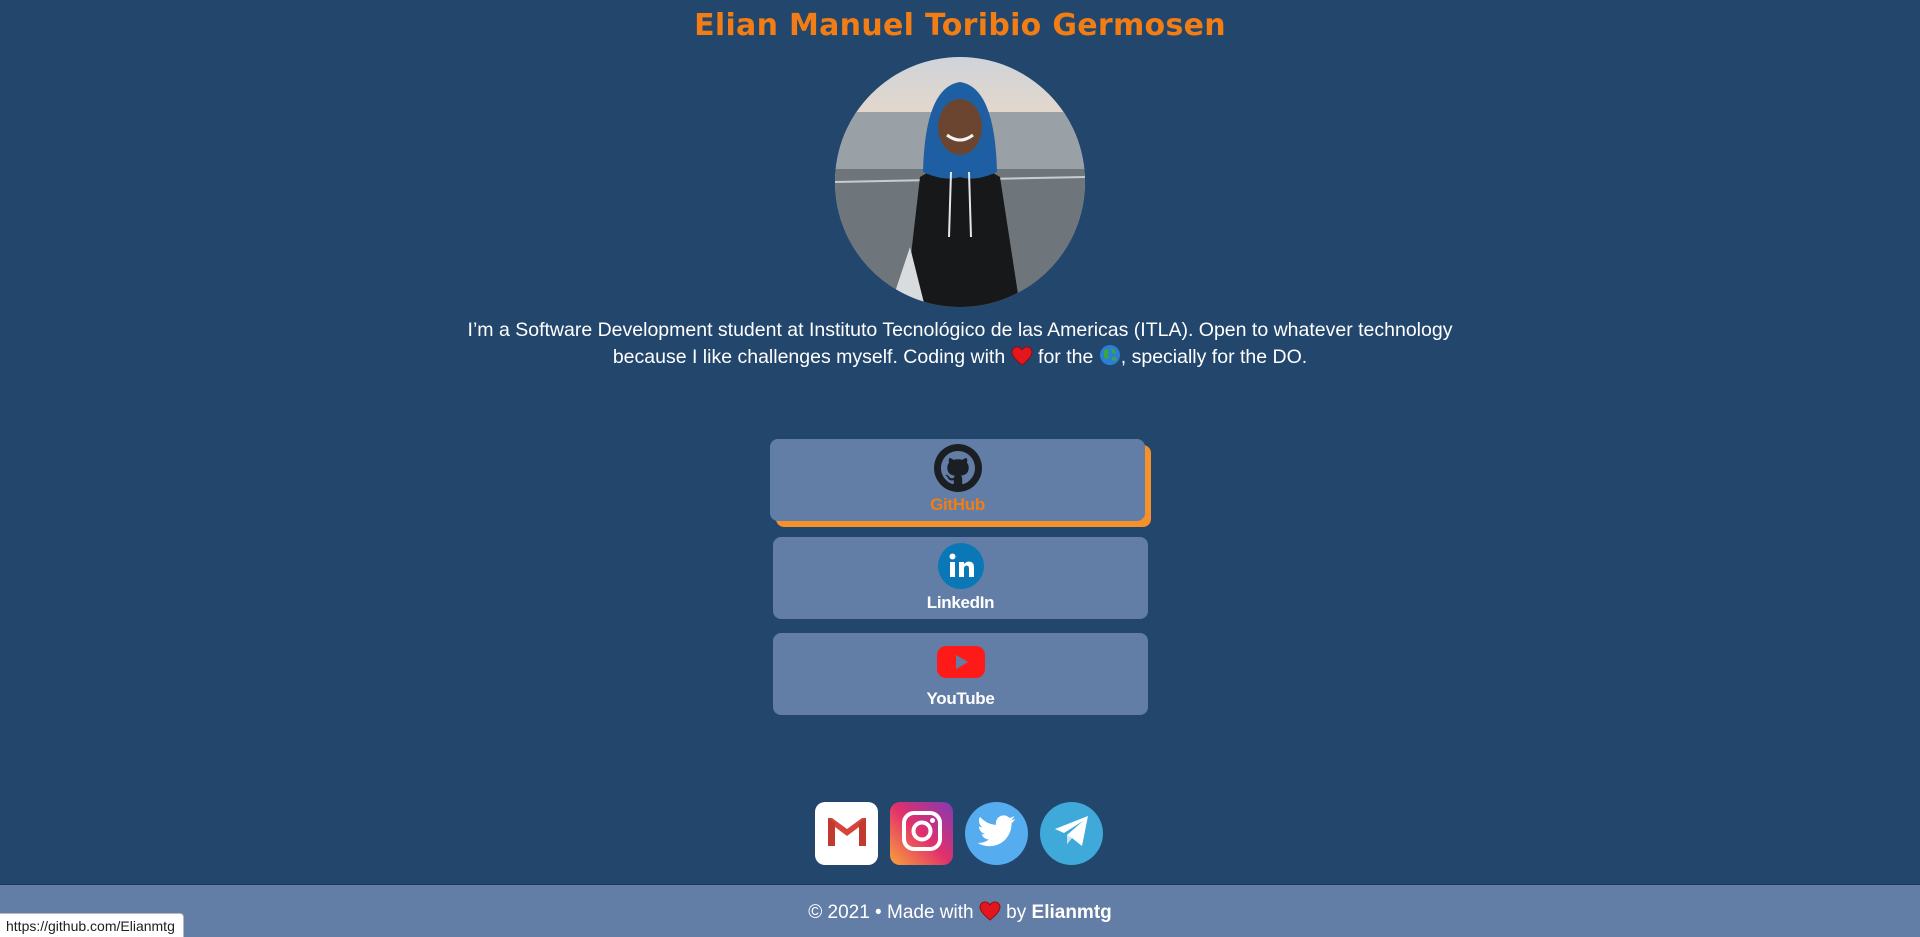 Image resolution: width=1920 pixels, height=937 pixels. What do you see at coordinates (960, 662) in the screenshot?
I see `youtube-icon` at bounding box center [960, 662].